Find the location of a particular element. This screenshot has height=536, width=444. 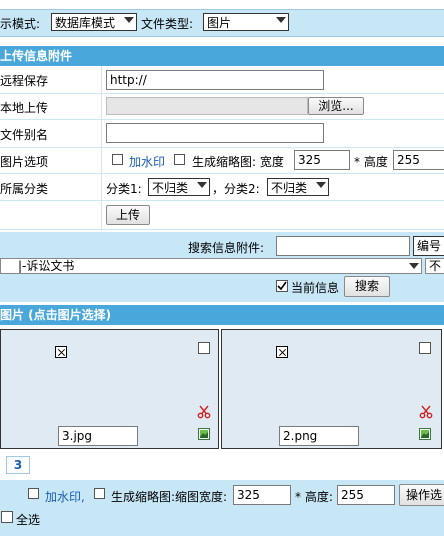

mode-row: 示模式: 数据库模式 文件类型: 图片 is located at coordinates (222, 23).